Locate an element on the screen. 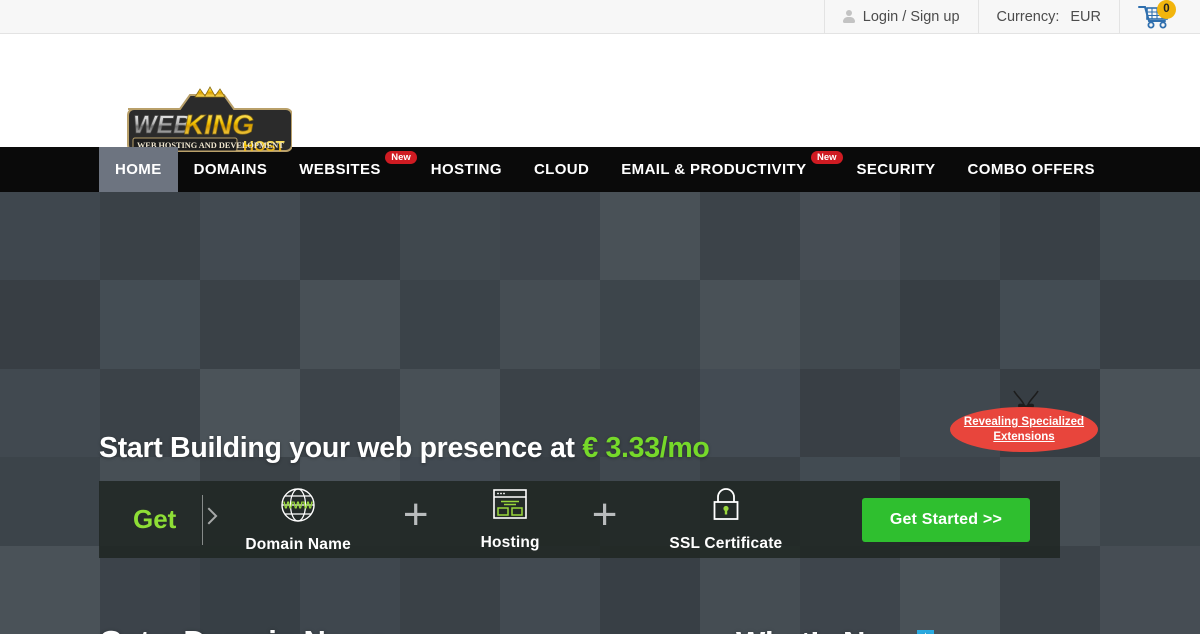  nav-item-label: EMAIL & PRODUCTIVITY is located at coordinates (714, 169).